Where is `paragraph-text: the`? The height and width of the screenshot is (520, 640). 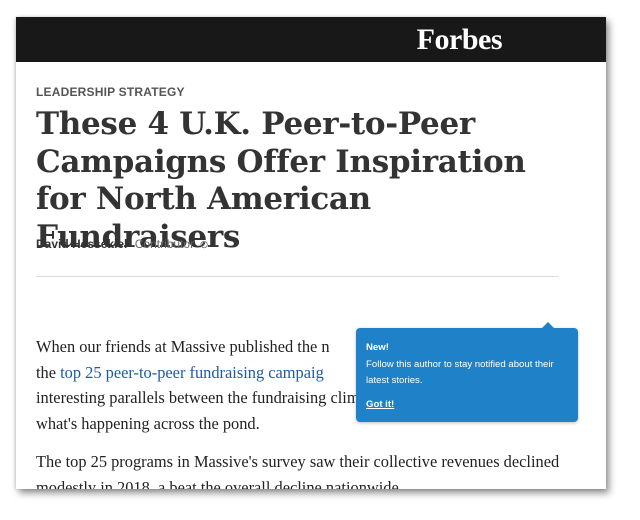
paragraph-text: the is located at coordinates (48, 372).